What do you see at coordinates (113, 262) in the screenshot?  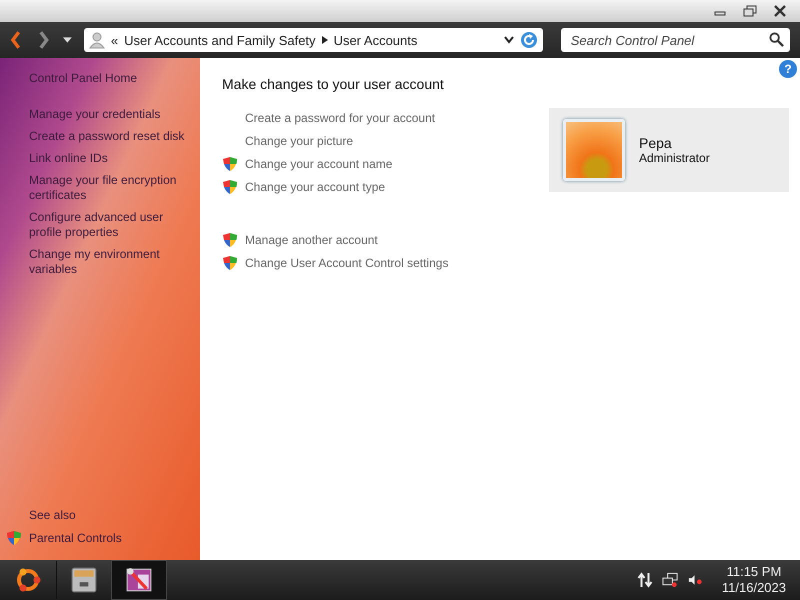 I see `sidebar-link: Change my environment variables` at bounding box center [113, 262].